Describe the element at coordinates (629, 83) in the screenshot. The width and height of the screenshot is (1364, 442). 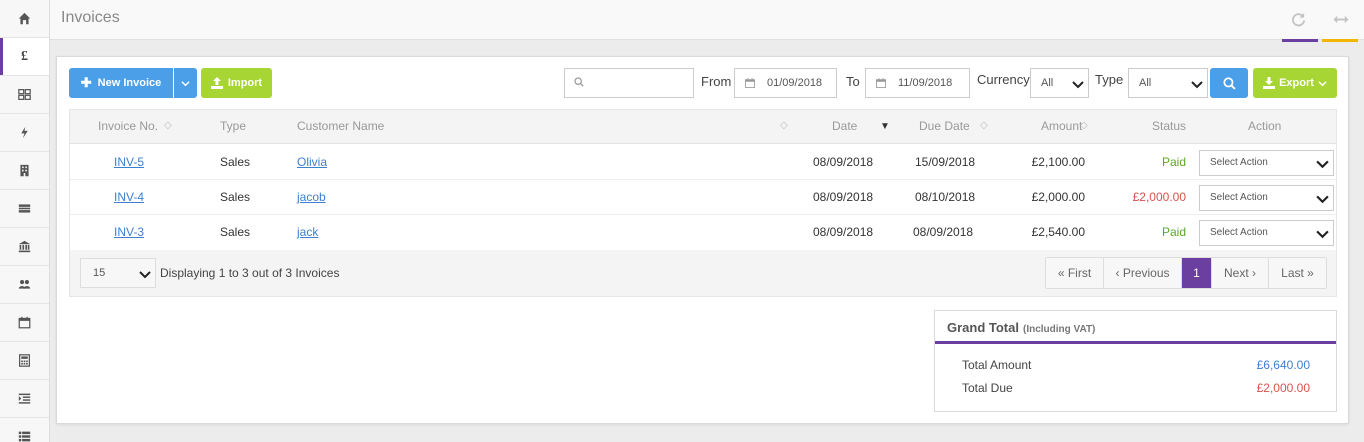
I see `search-input` at that location.